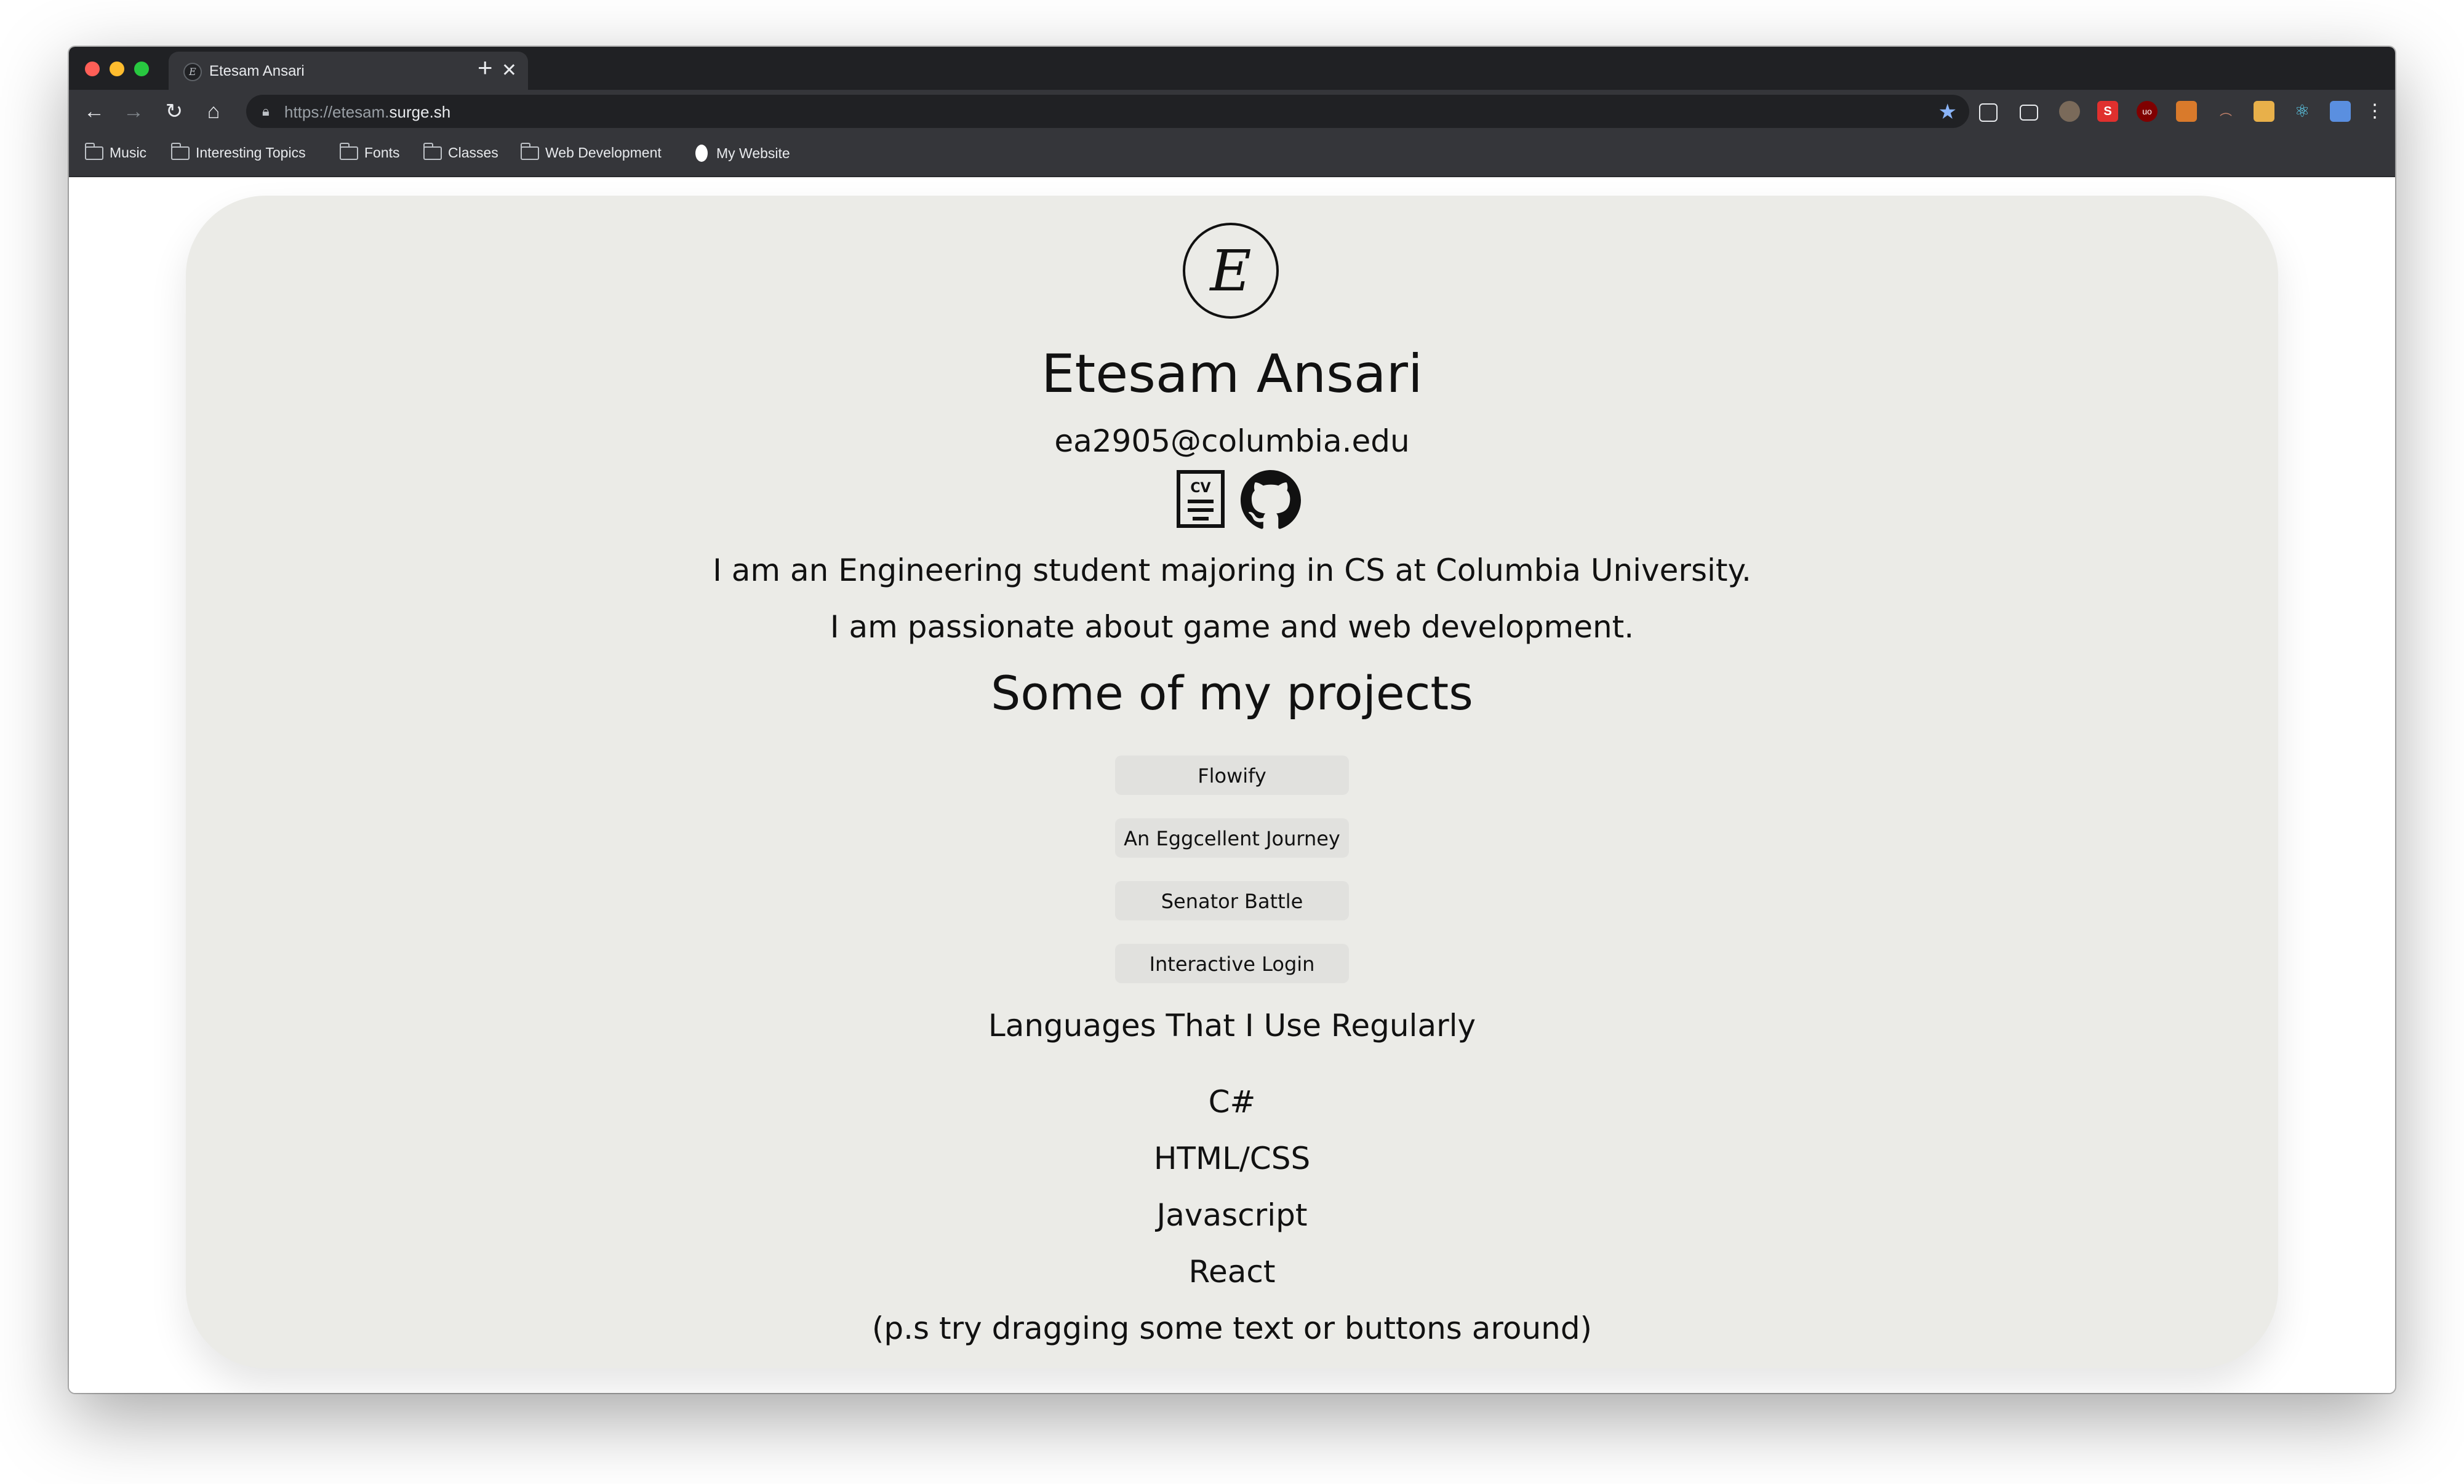 This screenshot has height=1484, width=2464. What do you see at coordinates (591, 151) in the screenshot?
I see `bookmark-web-development: Web Development` at bounding box center [591, 151].